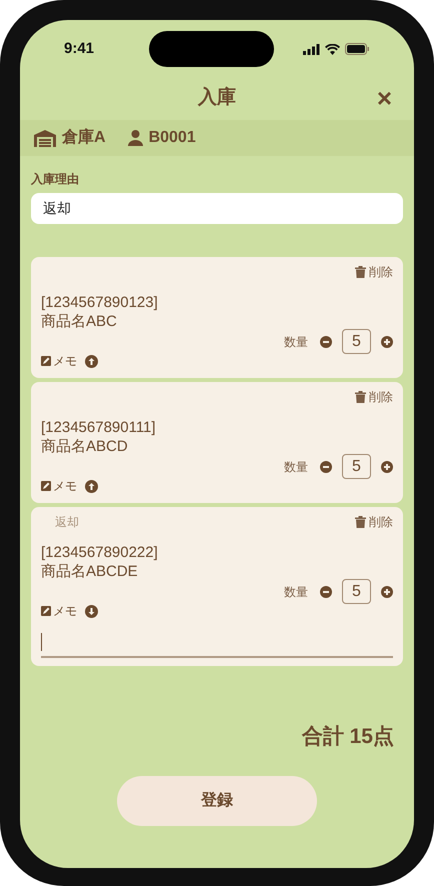 This screenshot has width=434, height=886. What do you see at coordinates (84, 137) in the screenshot?
I see `warehouse-name: 倉庫A` at bounding box center [84, 137].